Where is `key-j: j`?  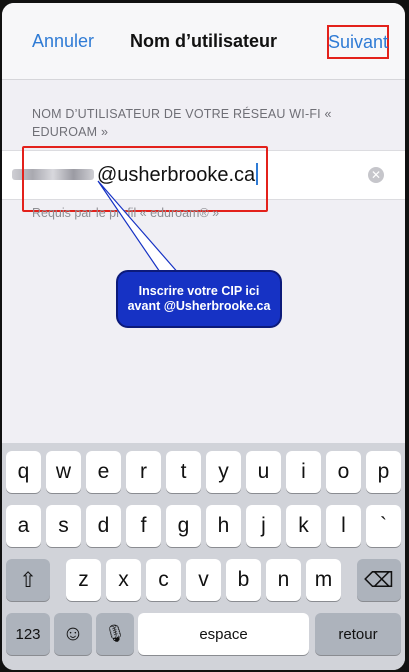
key-j: j is located at coordinates (263, 526).